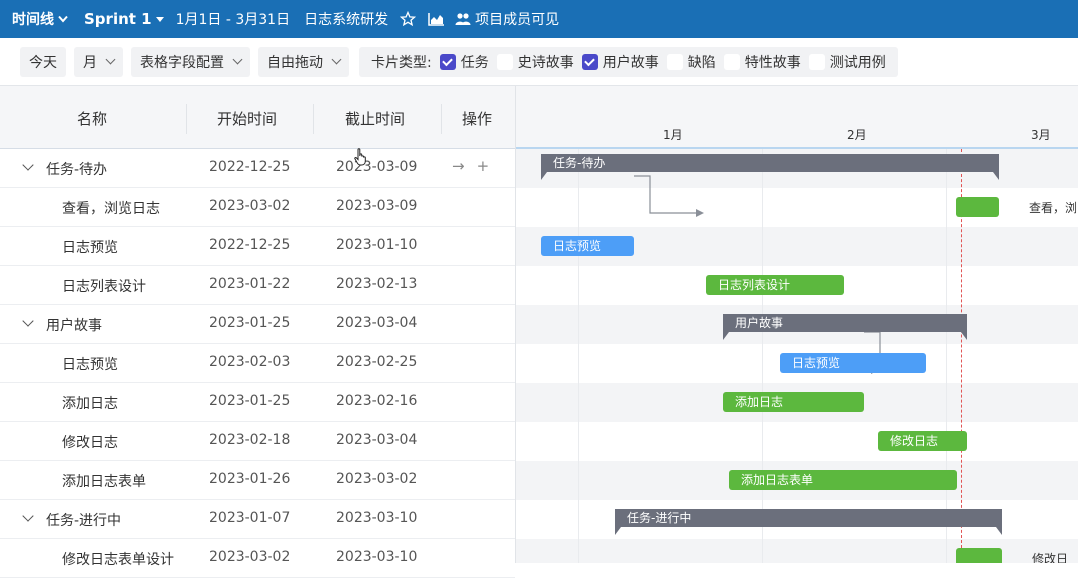 The width and height of the screenshot is (1078, 578). Describe the element at coordinates (74, 325) in the screenshot. I see `row-name: 用户故事` at that location.